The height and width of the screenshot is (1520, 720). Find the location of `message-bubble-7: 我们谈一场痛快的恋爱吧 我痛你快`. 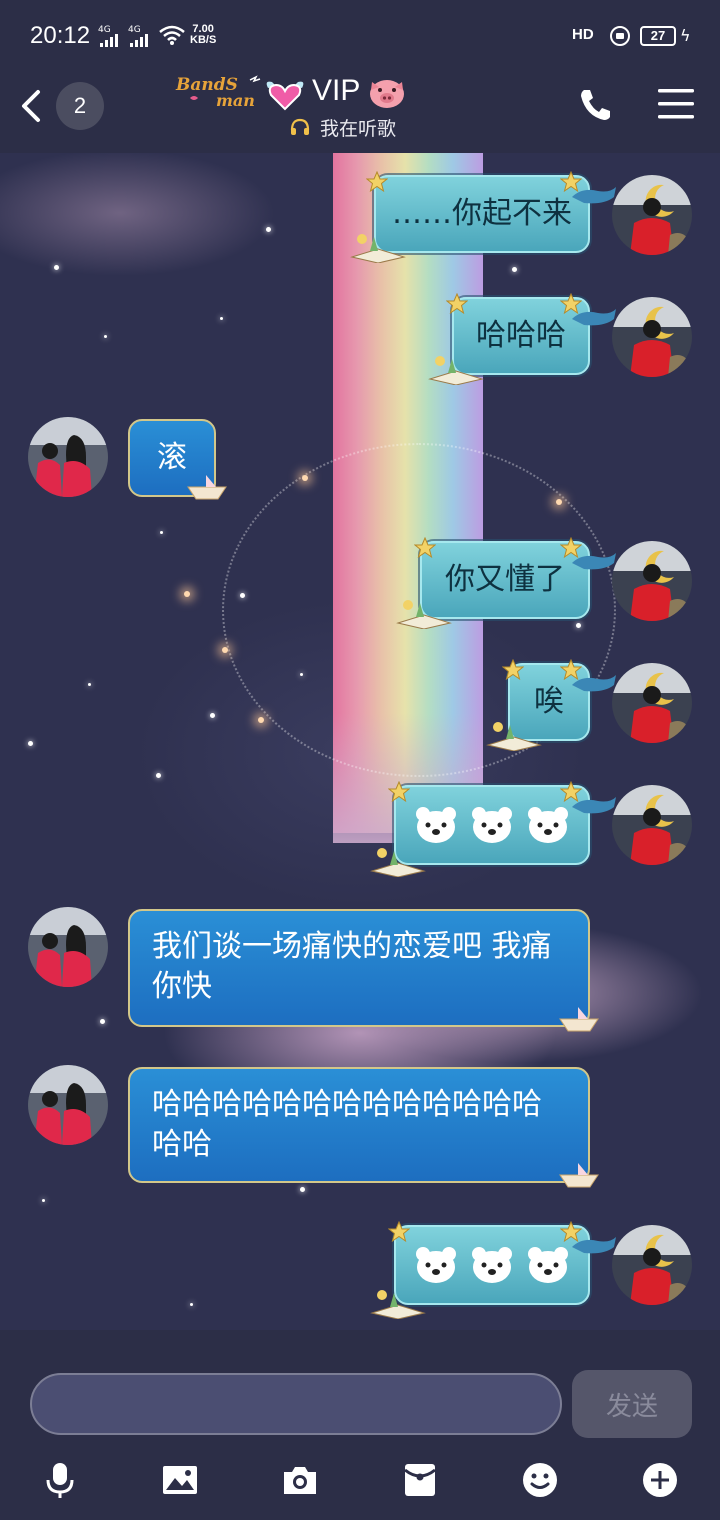

message-bubble-7: 我们谈一场痛快的恋爱吧 我痛你快 is located at coordinates (359, 968).